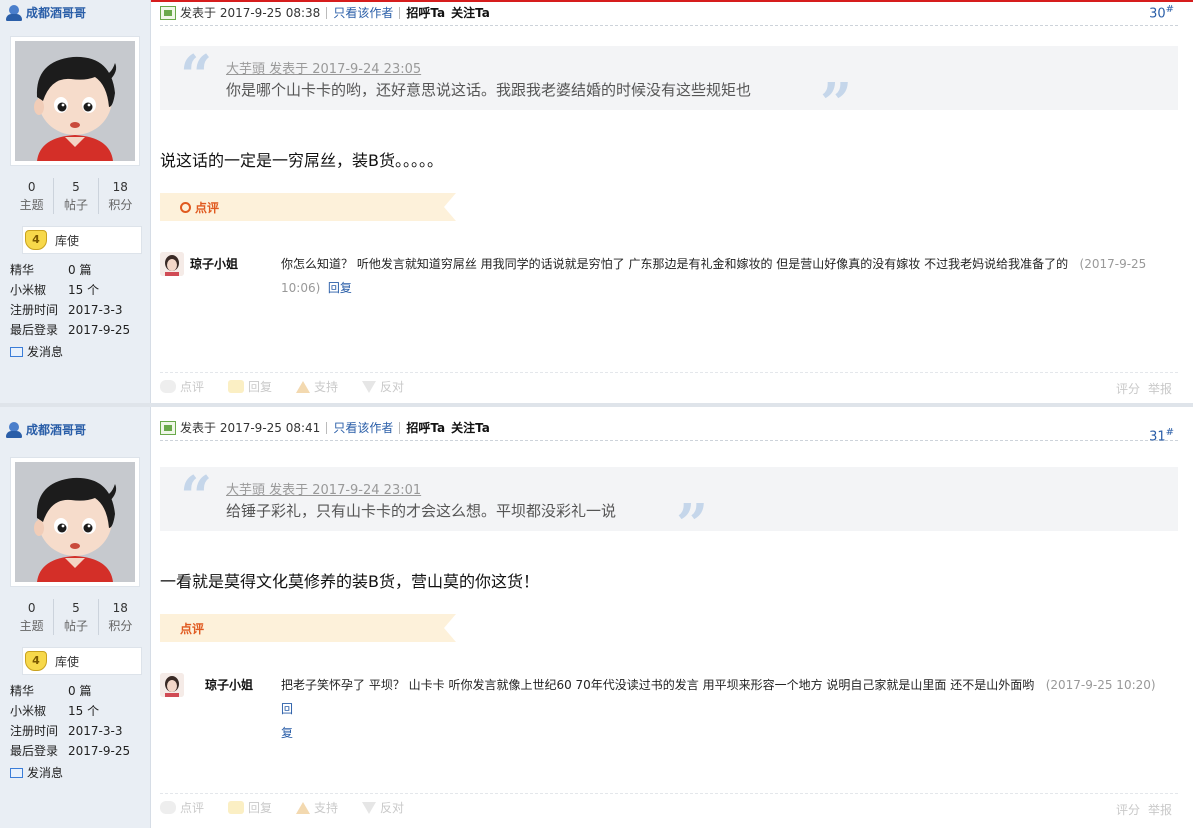 The width and height of the screenshot is (1193, 831). What do you see at coordinates (369, 386) in the screenshot?
I see `thumb-down-icon` at bounding box center [369, 386].